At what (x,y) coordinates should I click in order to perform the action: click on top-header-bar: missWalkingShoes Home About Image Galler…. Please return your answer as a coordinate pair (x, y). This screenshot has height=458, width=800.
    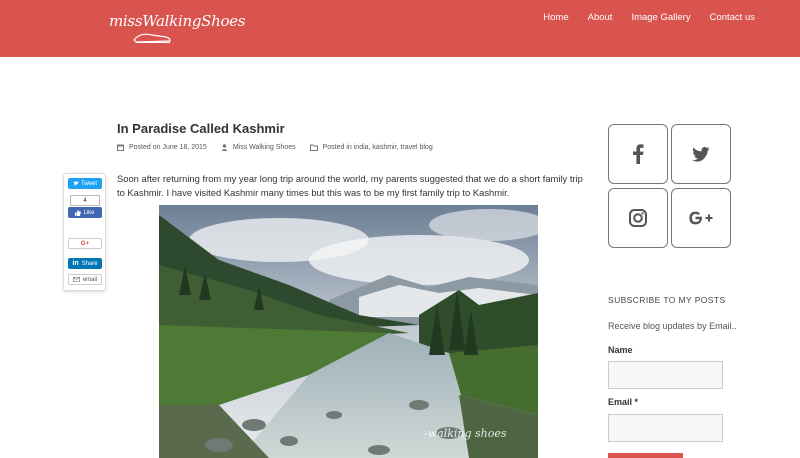
    Looking at the image, I should click on (400, 28).